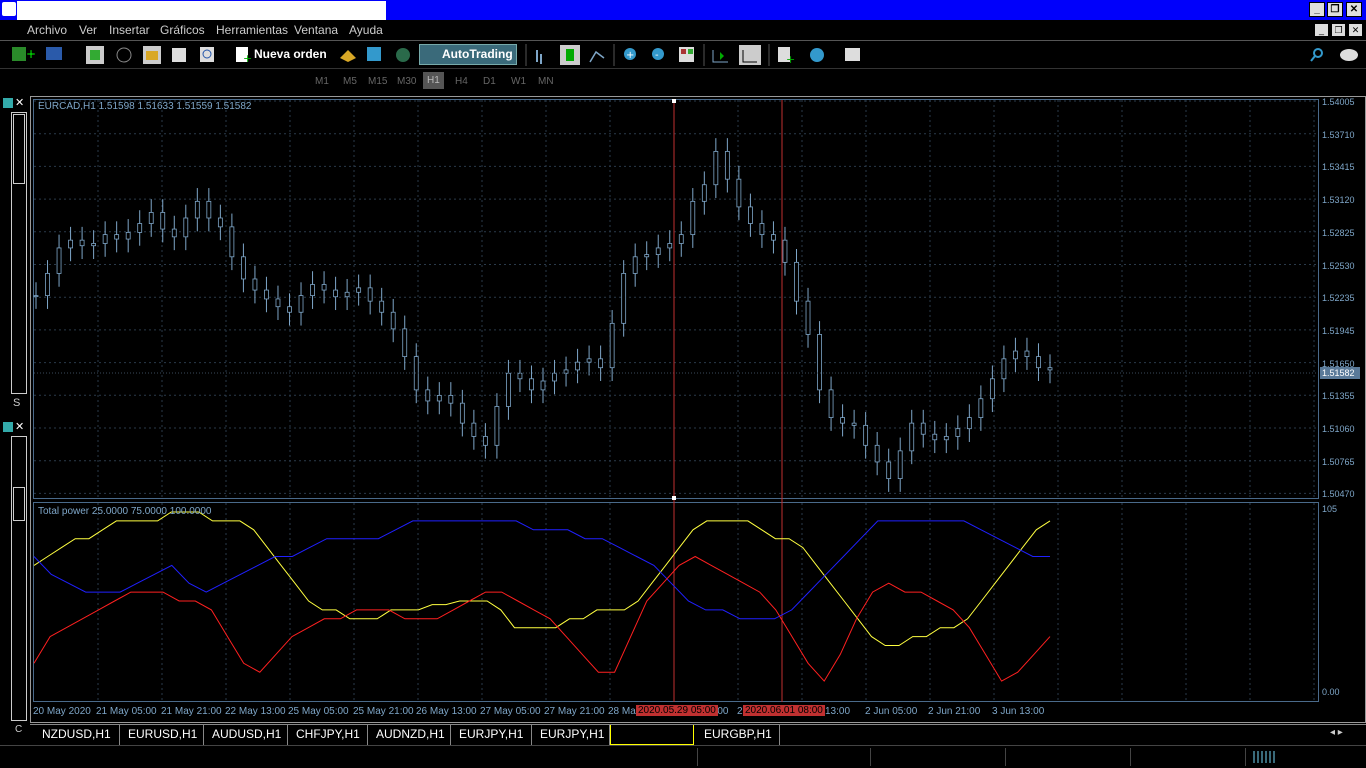 This screenshot has width=1366, height=768. I want to click on chart-tab, so click(652, 735).